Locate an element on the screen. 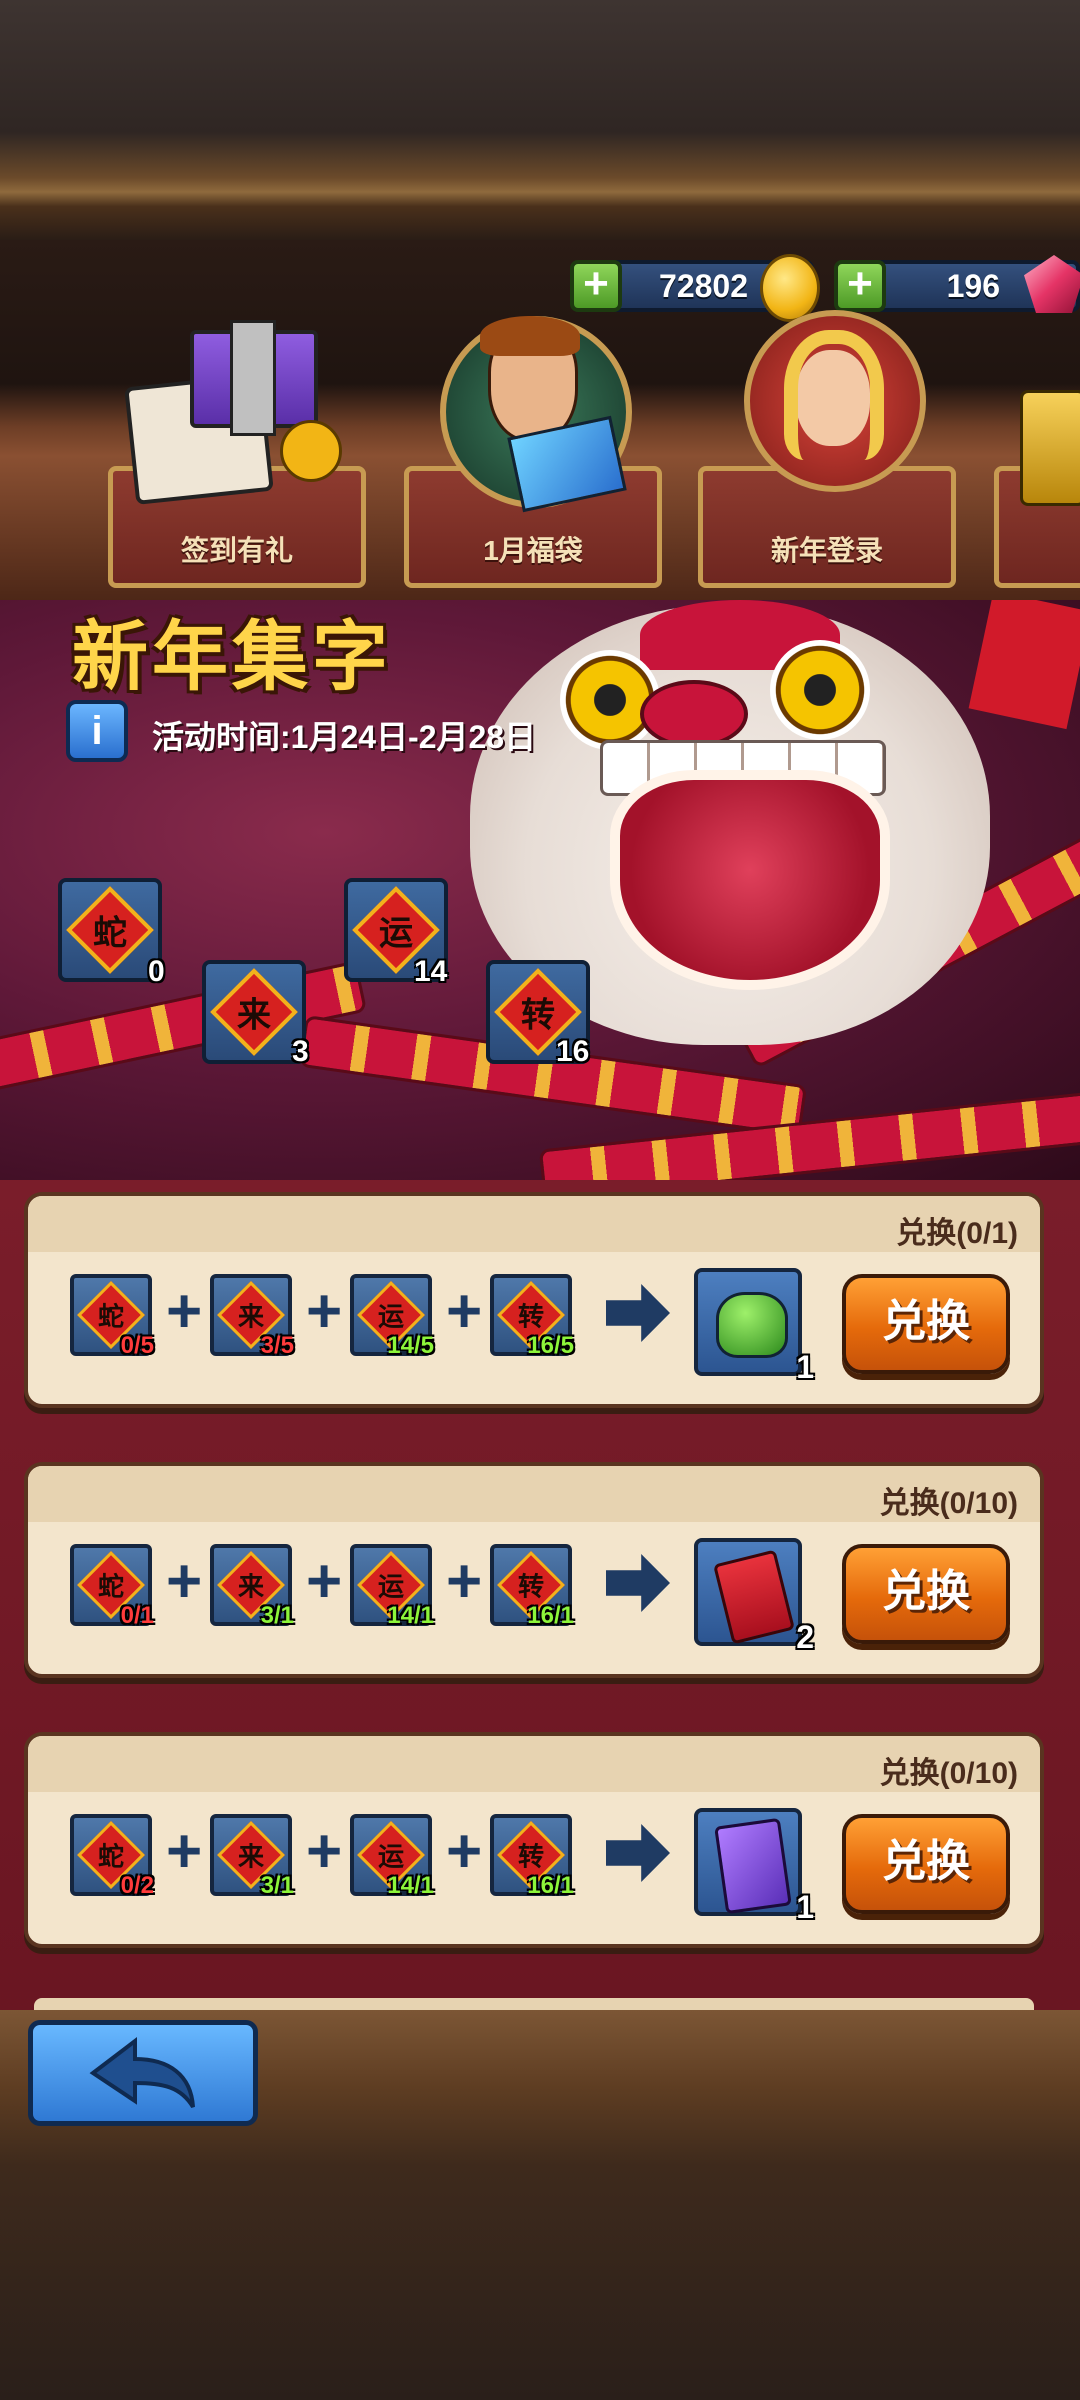 Image resolution: width=1080 pixels, height=2400 pixels. gift-calendar-icon is located at coordinates (237, 412).